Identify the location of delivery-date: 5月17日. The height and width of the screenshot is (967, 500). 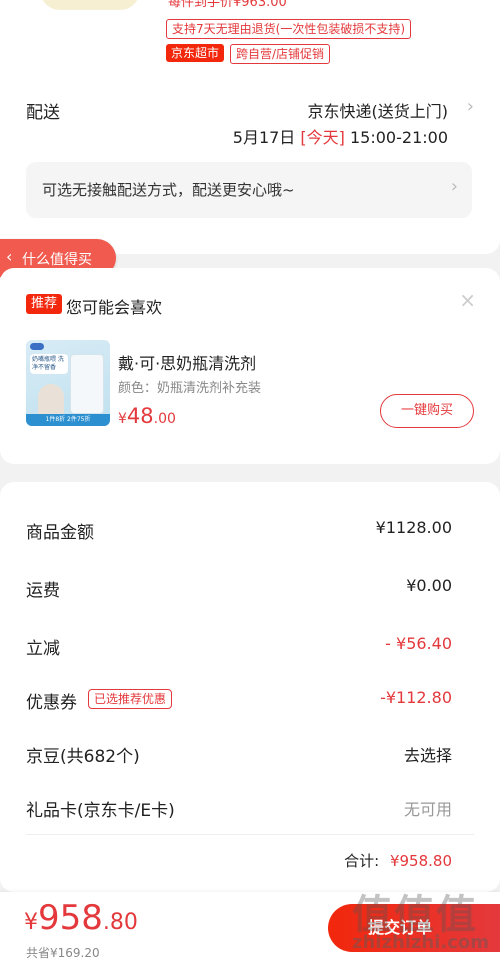
(264, 137).